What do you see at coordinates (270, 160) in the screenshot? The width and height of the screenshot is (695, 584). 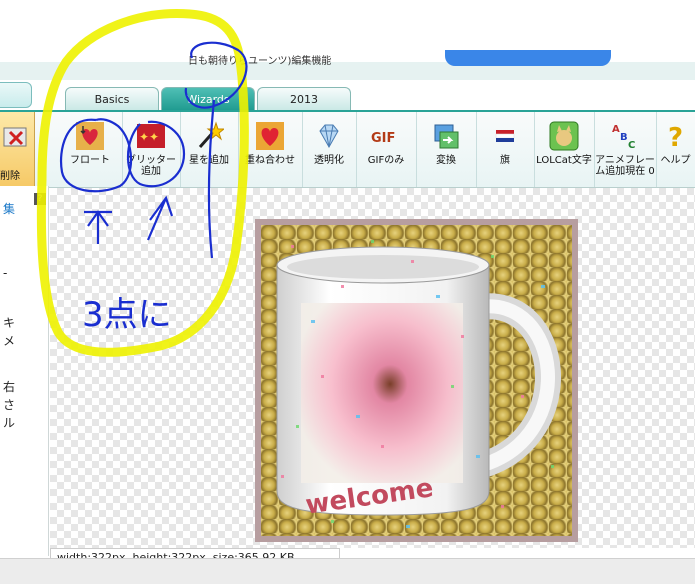 I see `overlay-label: 重ね合わせ` at bounding box center [270, 160].